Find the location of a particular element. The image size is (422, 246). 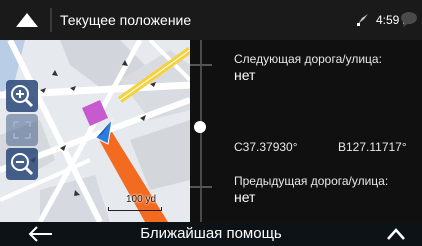

clock-time: 4:59 is located at coordinates (388, 20).